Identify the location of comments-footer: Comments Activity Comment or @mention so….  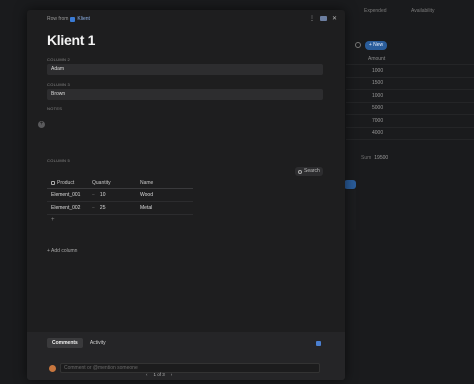
(186, 356).